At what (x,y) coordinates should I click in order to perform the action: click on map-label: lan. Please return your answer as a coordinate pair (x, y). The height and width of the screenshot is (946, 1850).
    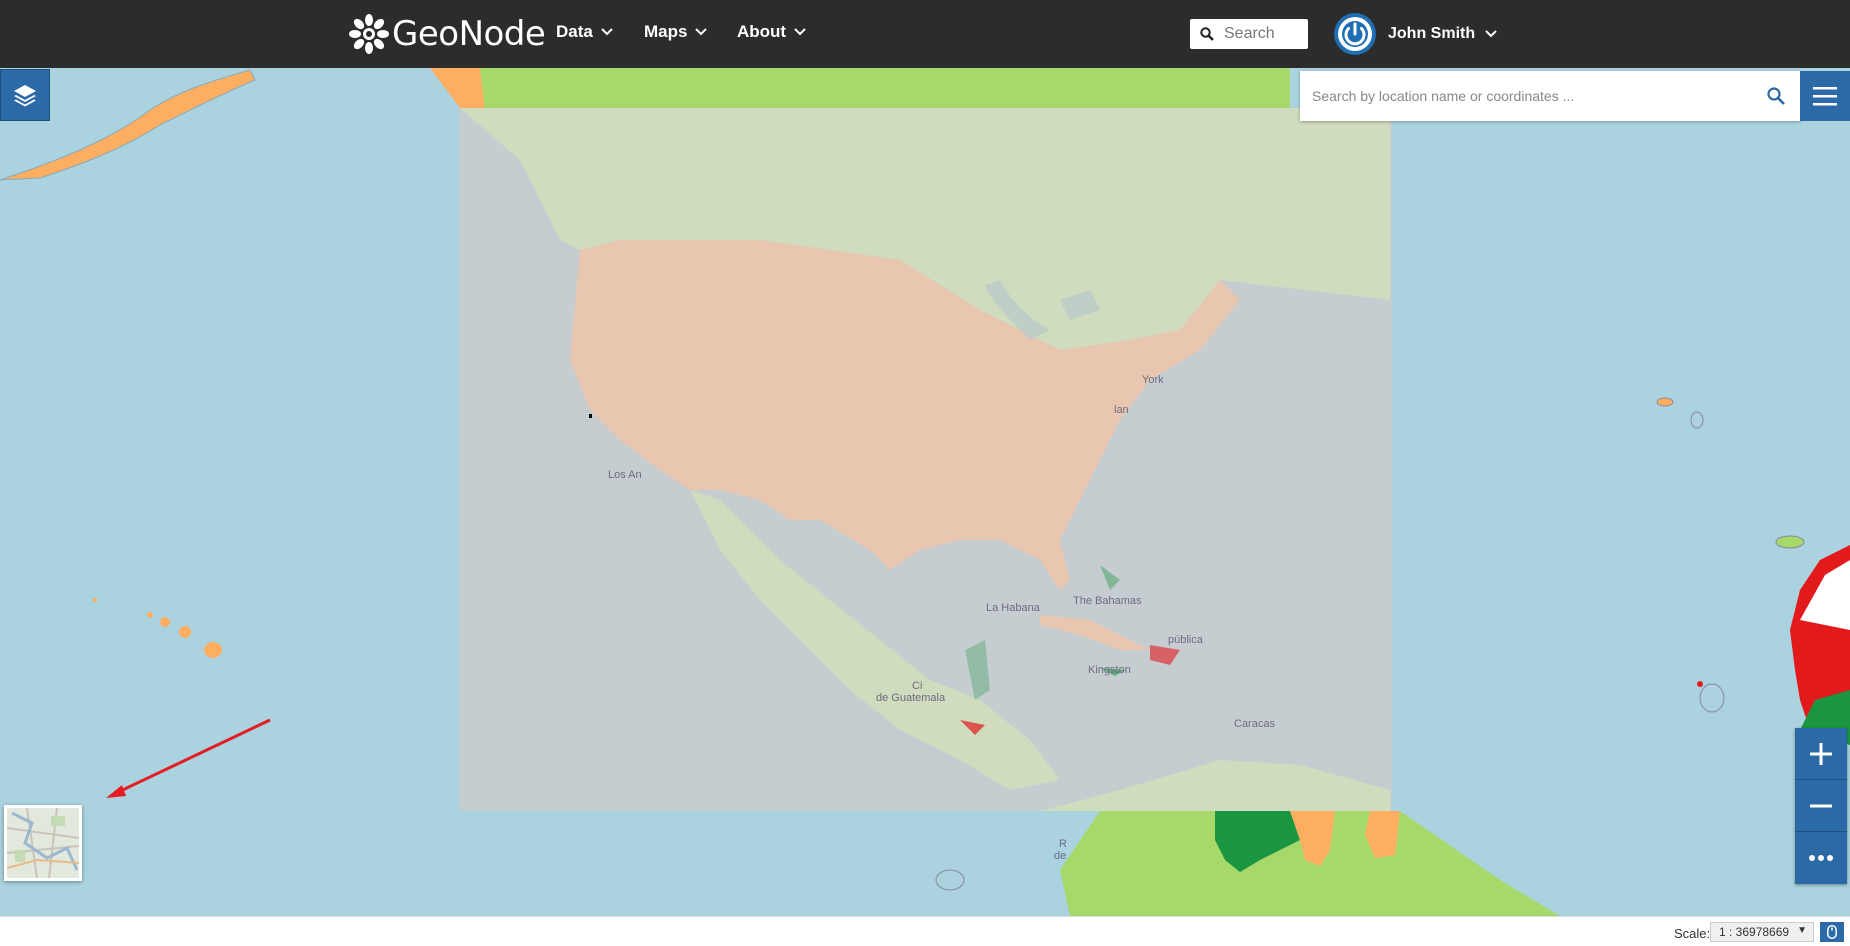
    Looking at the image, I should click on (1121, 410).